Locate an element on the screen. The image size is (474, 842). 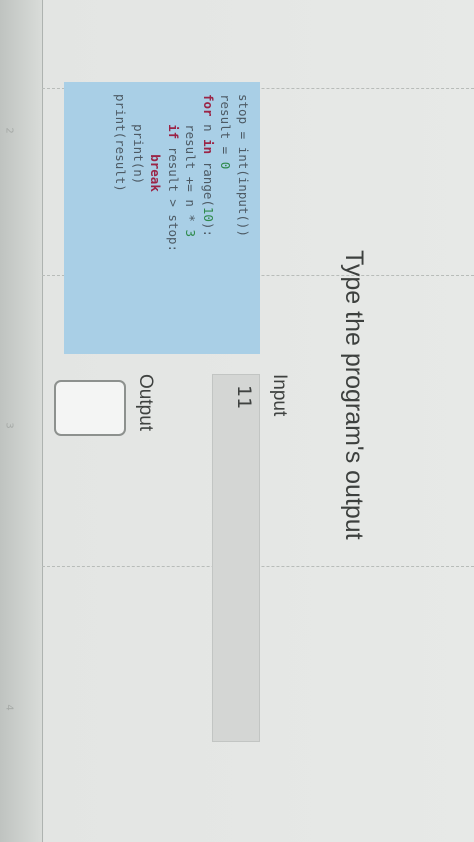
page-marker-2: 2 is located at coordinates (9, 130).